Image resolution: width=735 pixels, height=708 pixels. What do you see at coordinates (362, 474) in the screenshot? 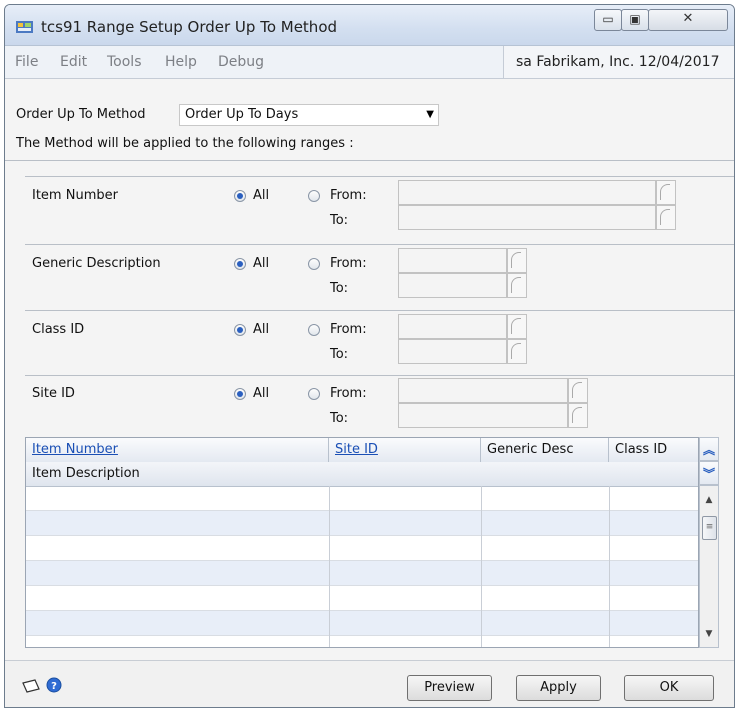
I see `grid-header-row-2: Item Description` at bounding box center [362, 474].